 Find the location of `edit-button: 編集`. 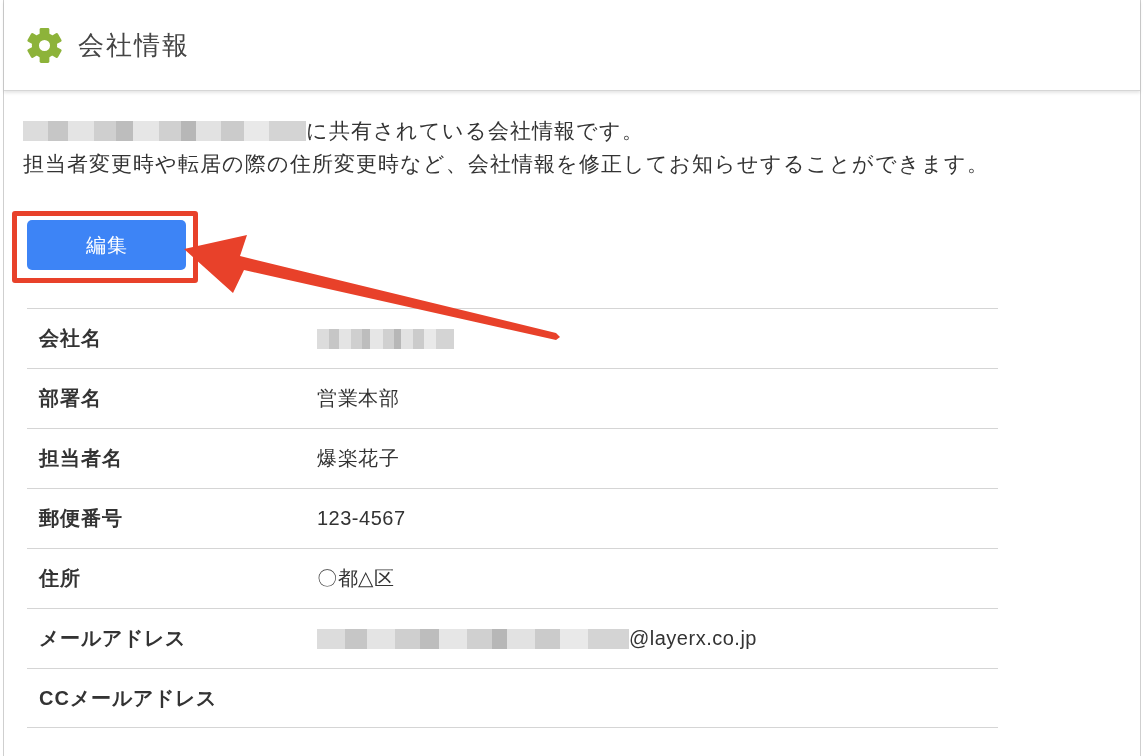

edit-button: 編集 is located at coordinates (106, 245).